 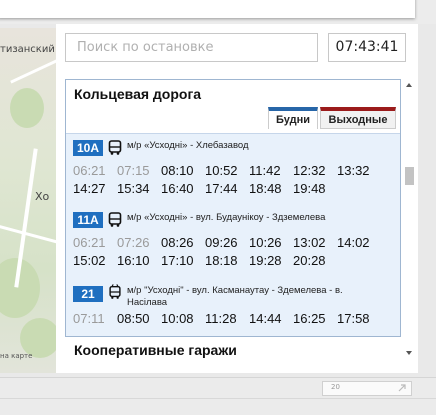 I want to click on map-label: на карте, so click(x=16, y=356).